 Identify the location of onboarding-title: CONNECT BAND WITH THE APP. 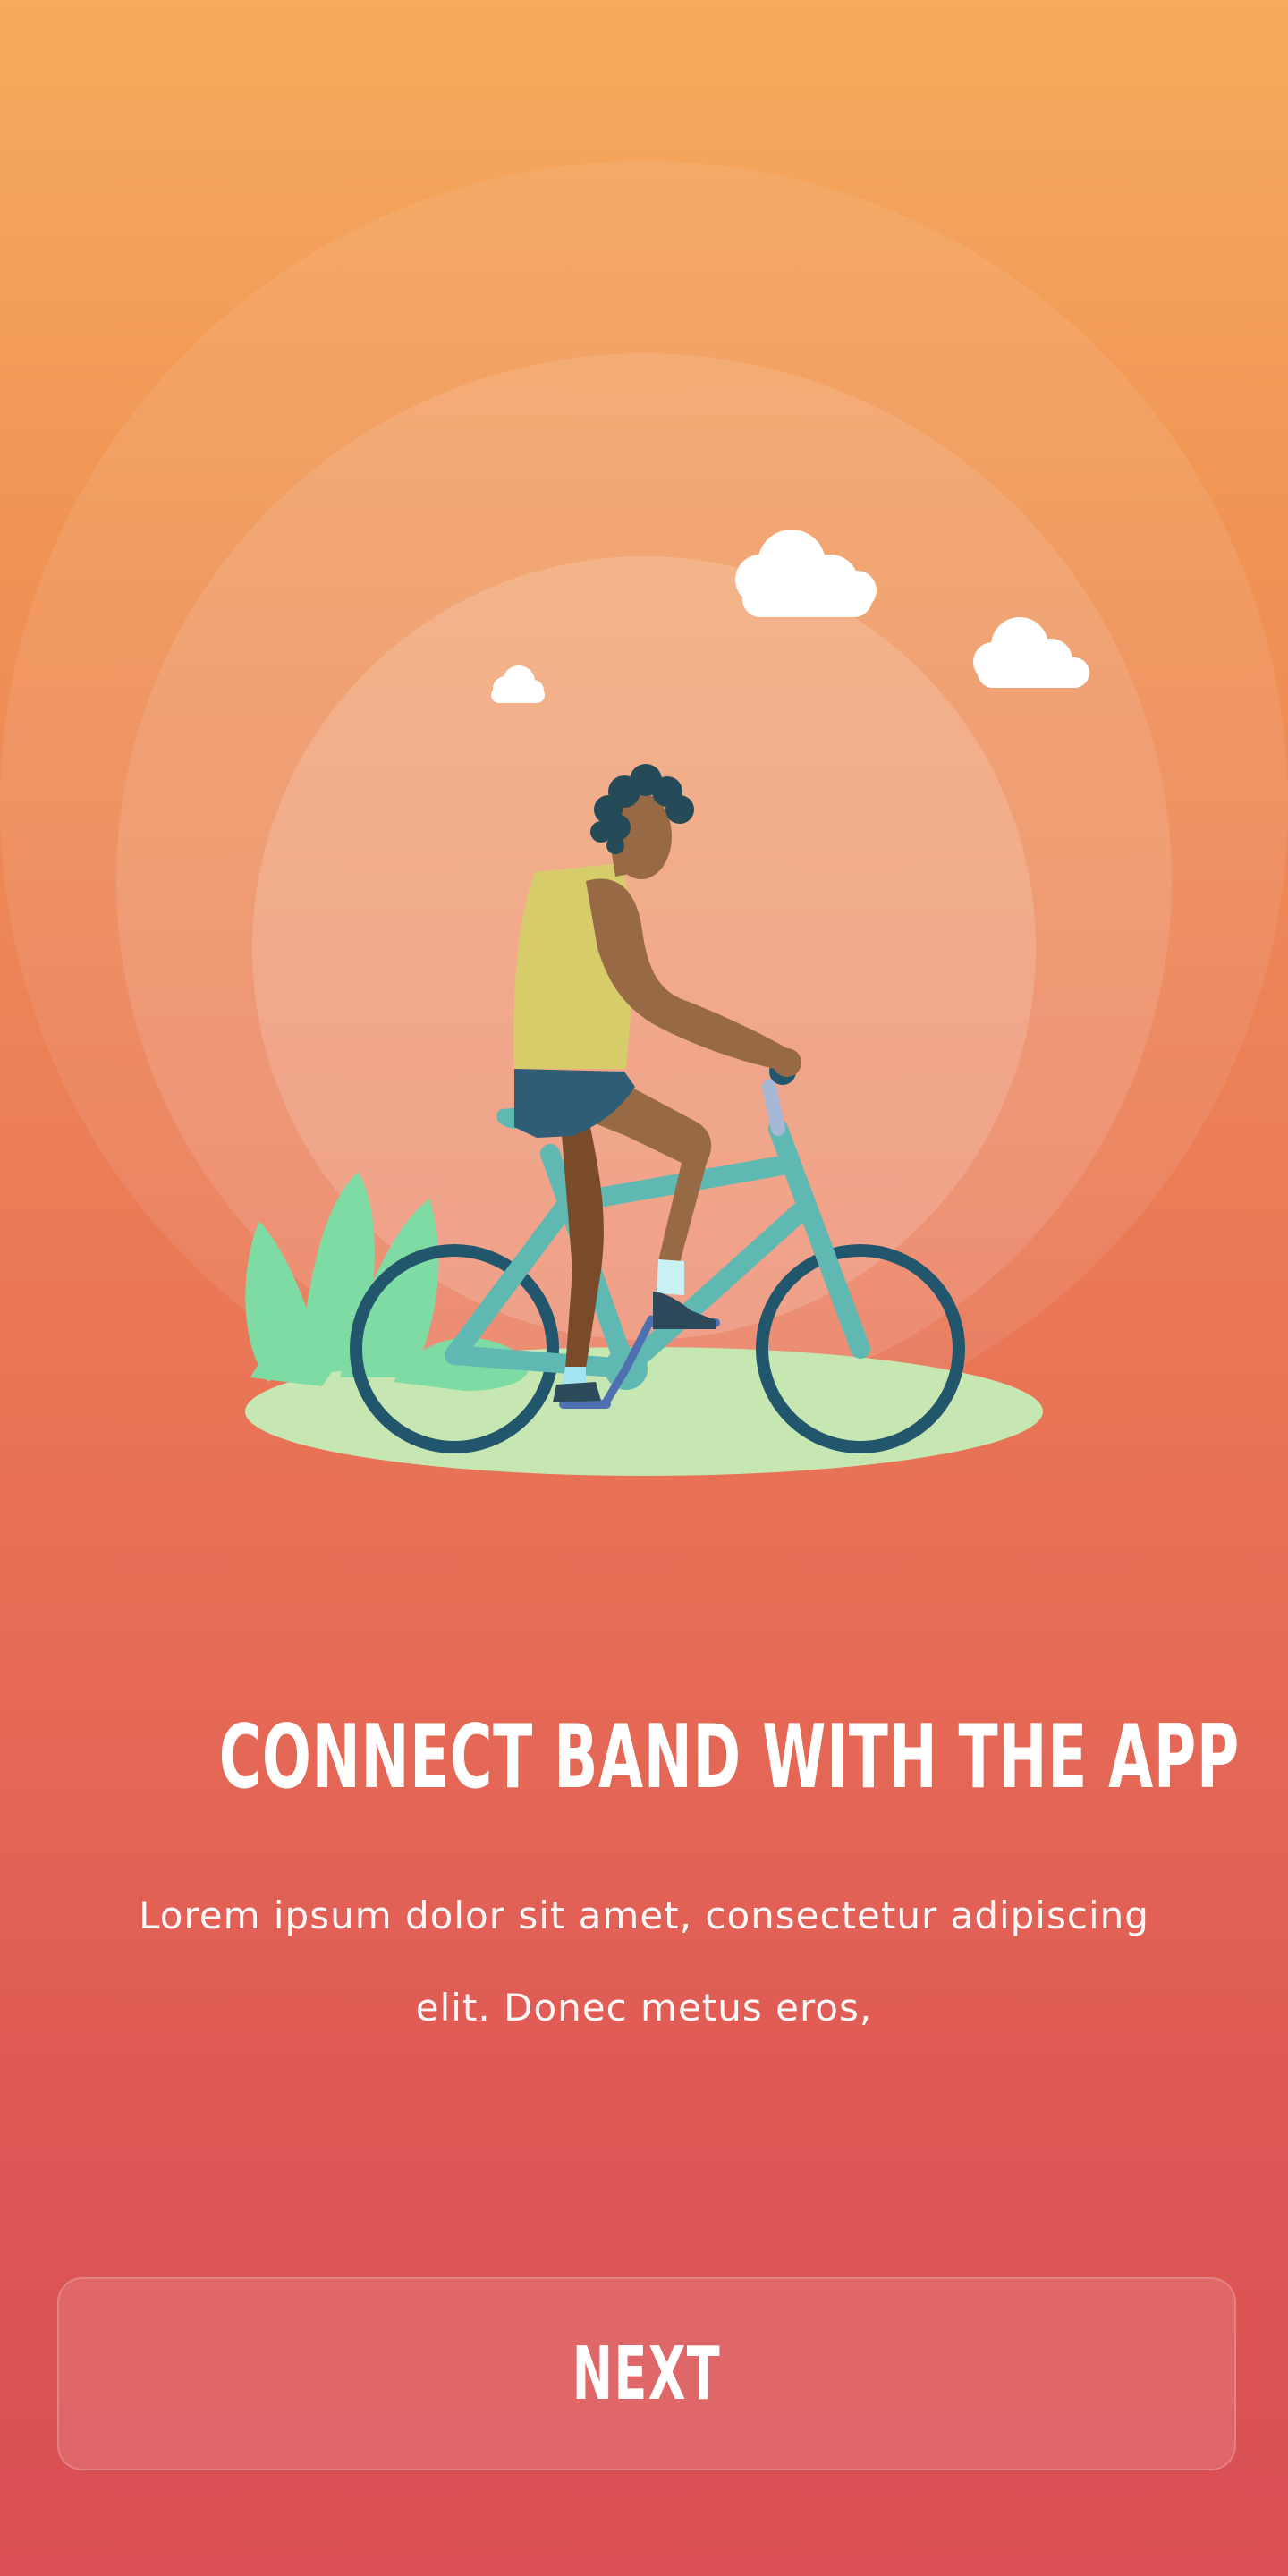
(729, 1758).